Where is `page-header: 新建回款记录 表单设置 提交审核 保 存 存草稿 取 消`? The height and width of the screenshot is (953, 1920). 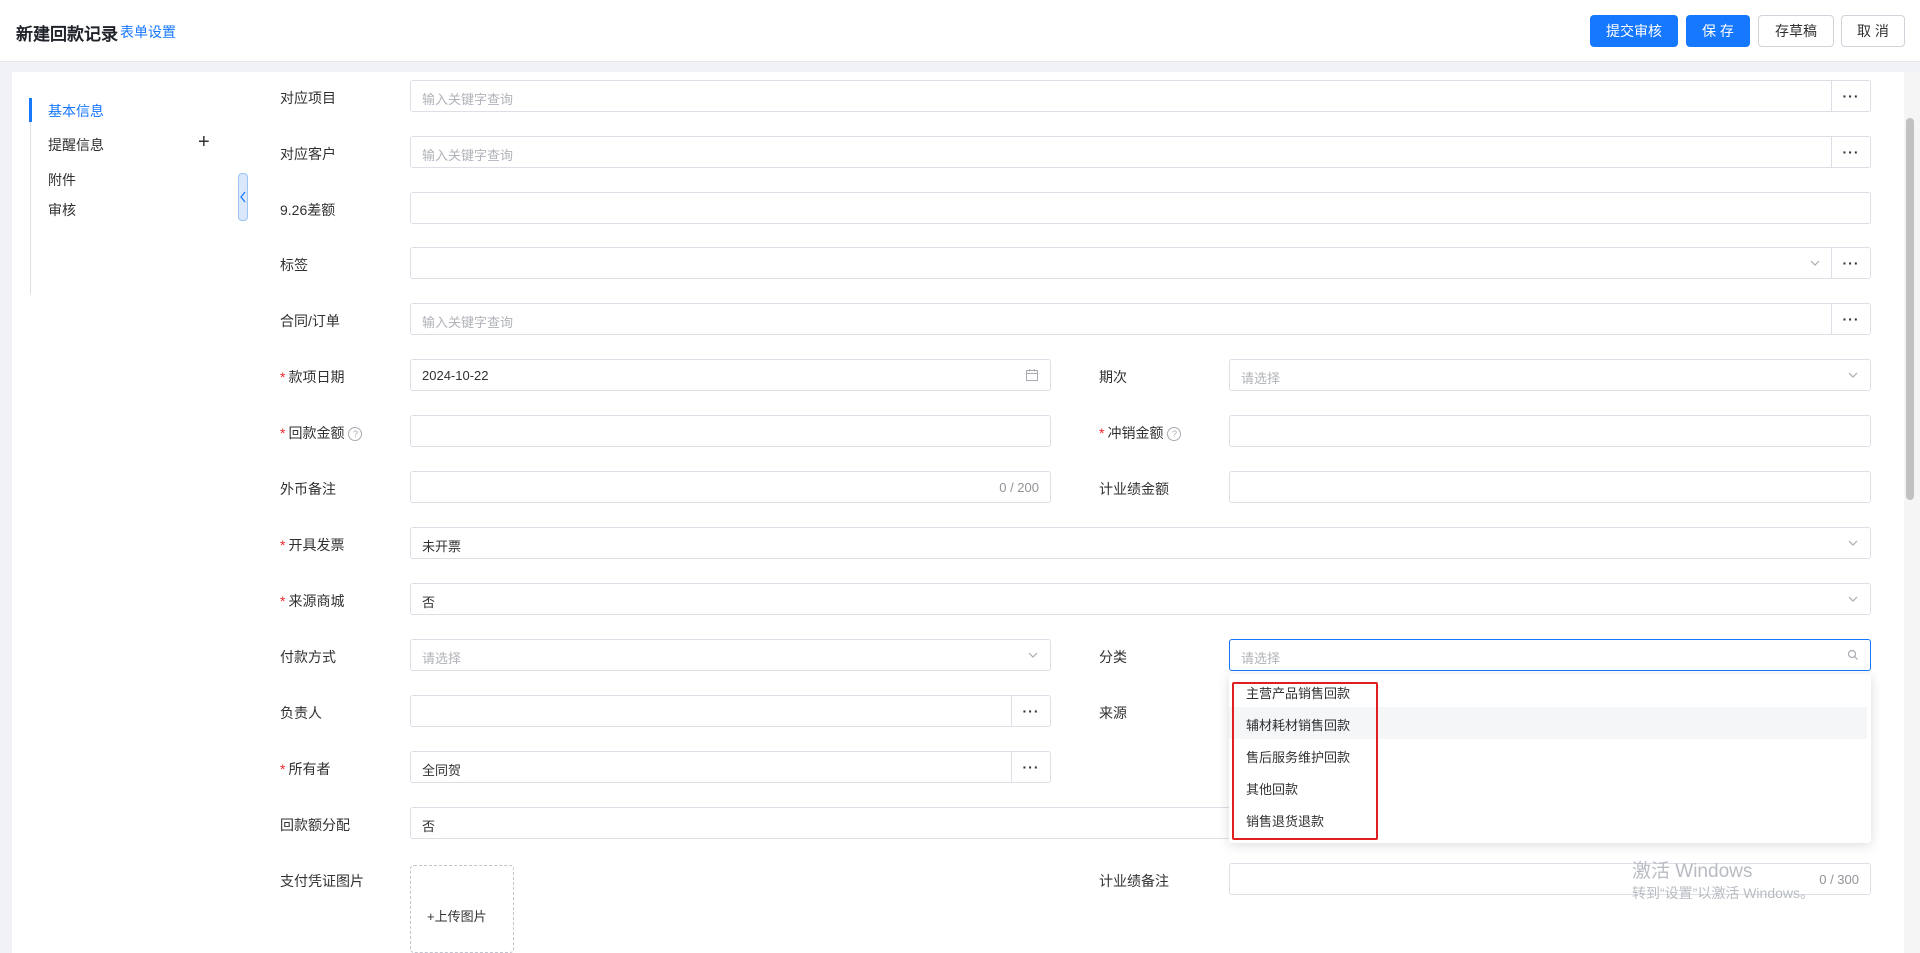
page-header: 新建回款记录 表单设置 提交审核 保 存 存草稿 取 消 is located at coordinates (960, 31).